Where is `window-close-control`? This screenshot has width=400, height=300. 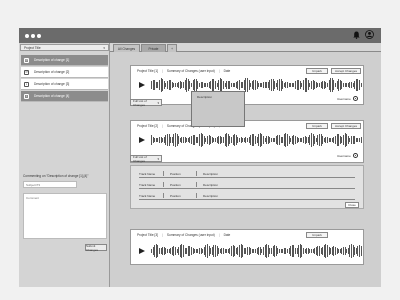
window-close-control is located at coordinates (27, 36).